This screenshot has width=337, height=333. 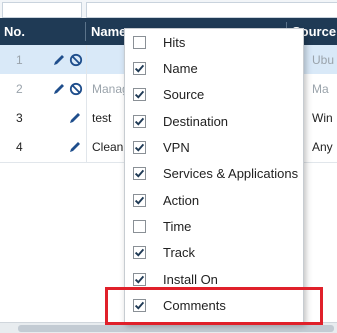 I want to click on header-no: No., so click(x=44, y=31).